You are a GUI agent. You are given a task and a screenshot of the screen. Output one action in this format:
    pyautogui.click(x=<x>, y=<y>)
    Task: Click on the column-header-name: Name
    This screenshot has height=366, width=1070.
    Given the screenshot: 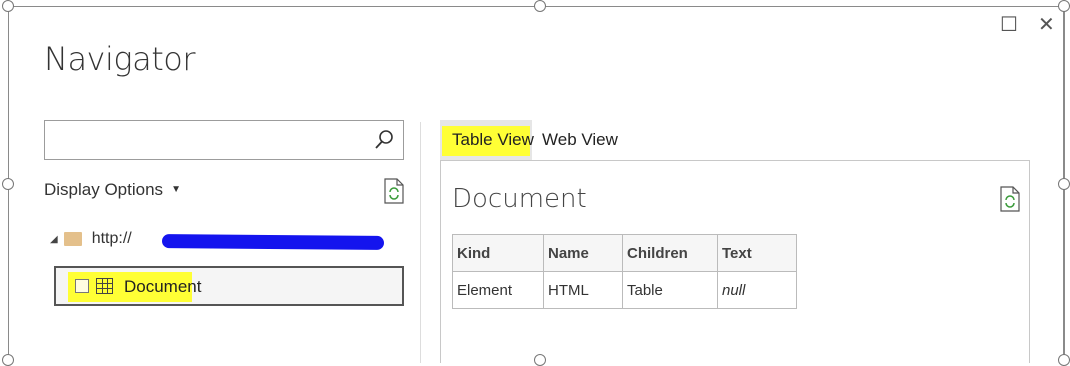 What is the action you would take?
    pyautogui.click(x=583, y=253)
    